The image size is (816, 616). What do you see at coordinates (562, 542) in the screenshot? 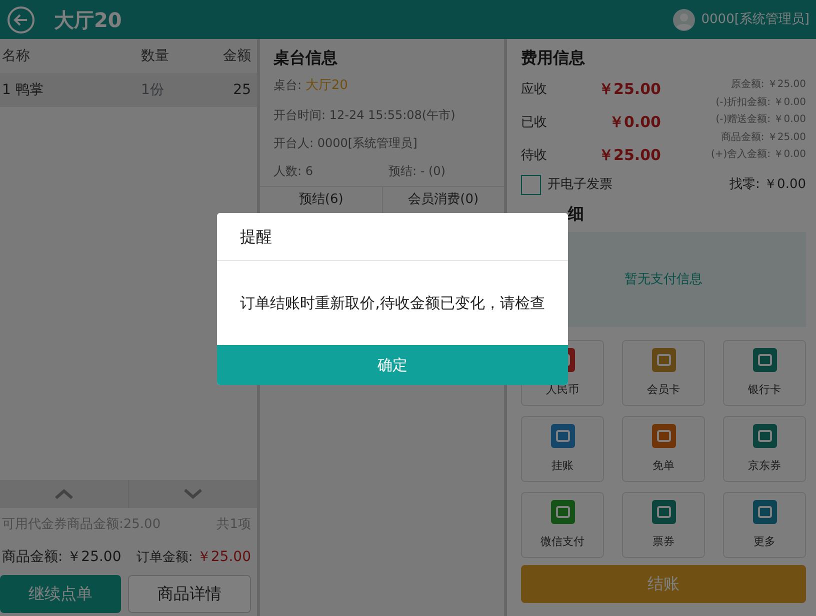
I see `payment-method-label: 微信支付` at bounding box center [562, 542].